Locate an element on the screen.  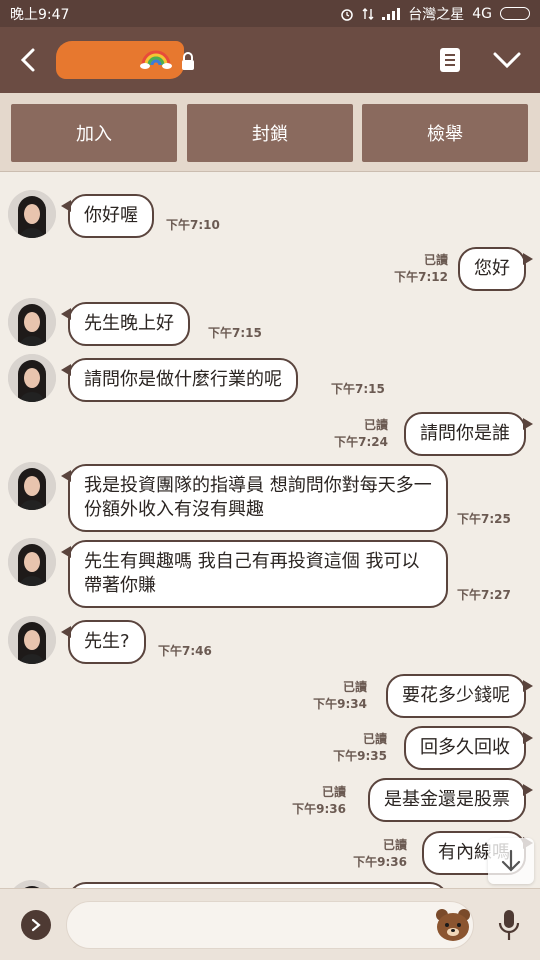
message-bubble-incoming: 我是投資團隊的指導員 想詢問你對每天多一份額外收入有沒有興趣 is located at coordinates (254, 498).